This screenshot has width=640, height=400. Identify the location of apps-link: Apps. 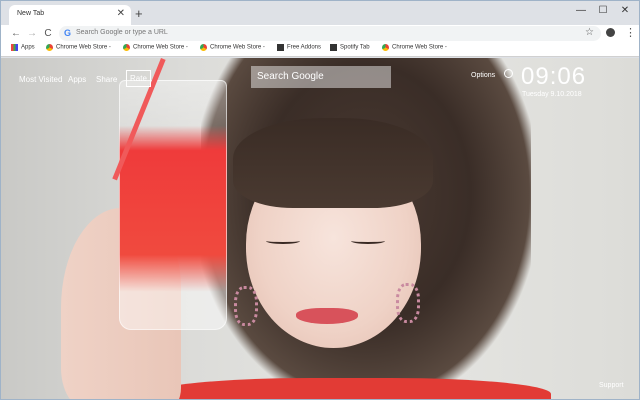
(77, 79).